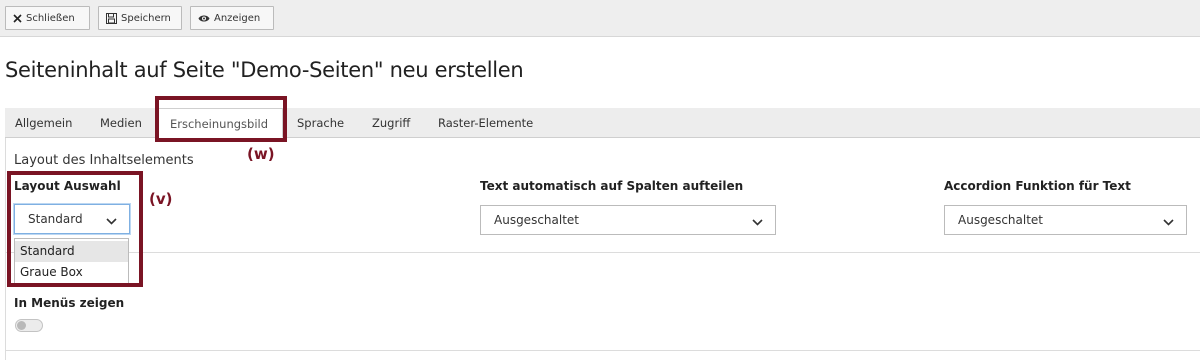 This screenshot has width=1200, height=360. I want to click on bottom-divider, so click(602, 350).